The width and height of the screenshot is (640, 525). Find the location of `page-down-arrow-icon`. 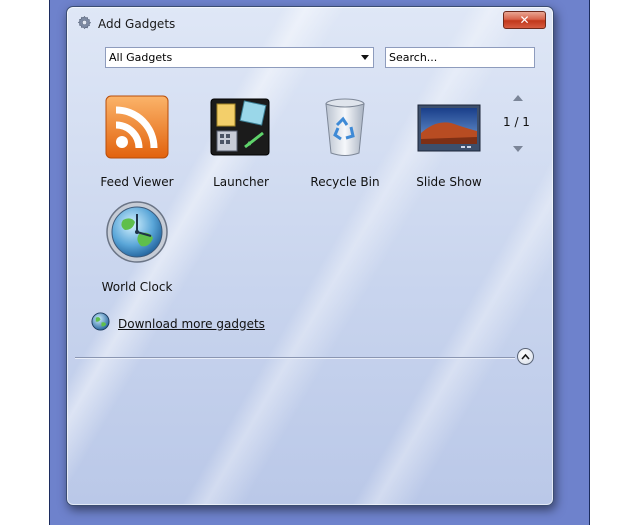

page-down-arrow-icon is located at coordinates (518, 149).